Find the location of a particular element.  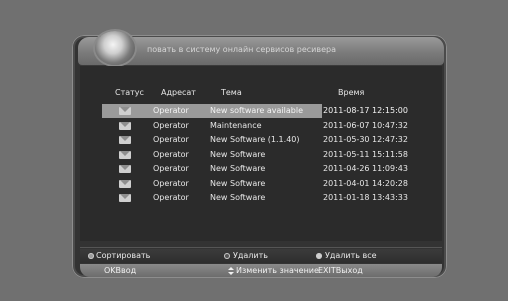

exit-hint: EXITВыход is located at coordinates (340, 270).